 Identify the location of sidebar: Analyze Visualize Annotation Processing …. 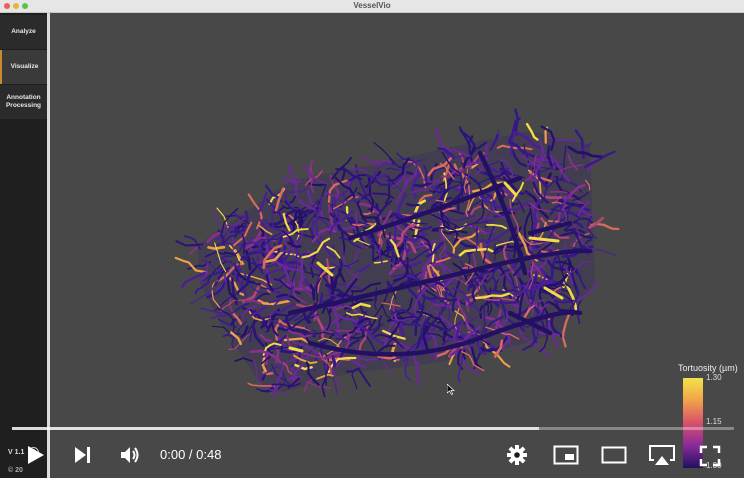
(23, 245).